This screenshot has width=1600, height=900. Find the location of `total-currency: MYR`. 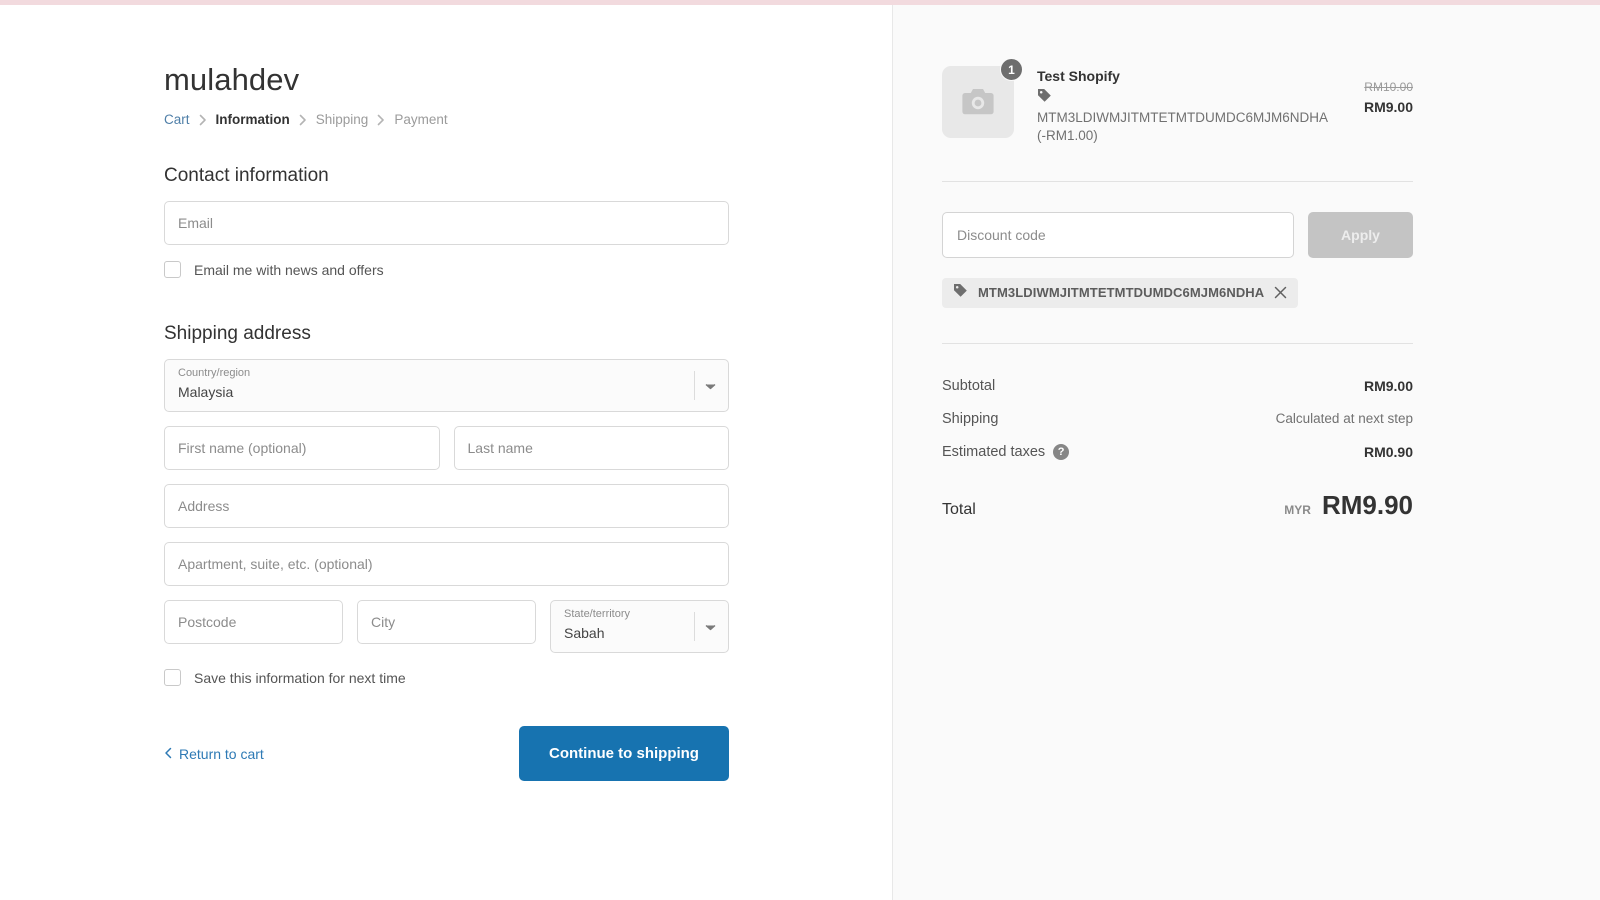

total-currency: MYR is located at coordinates (1297, 509).